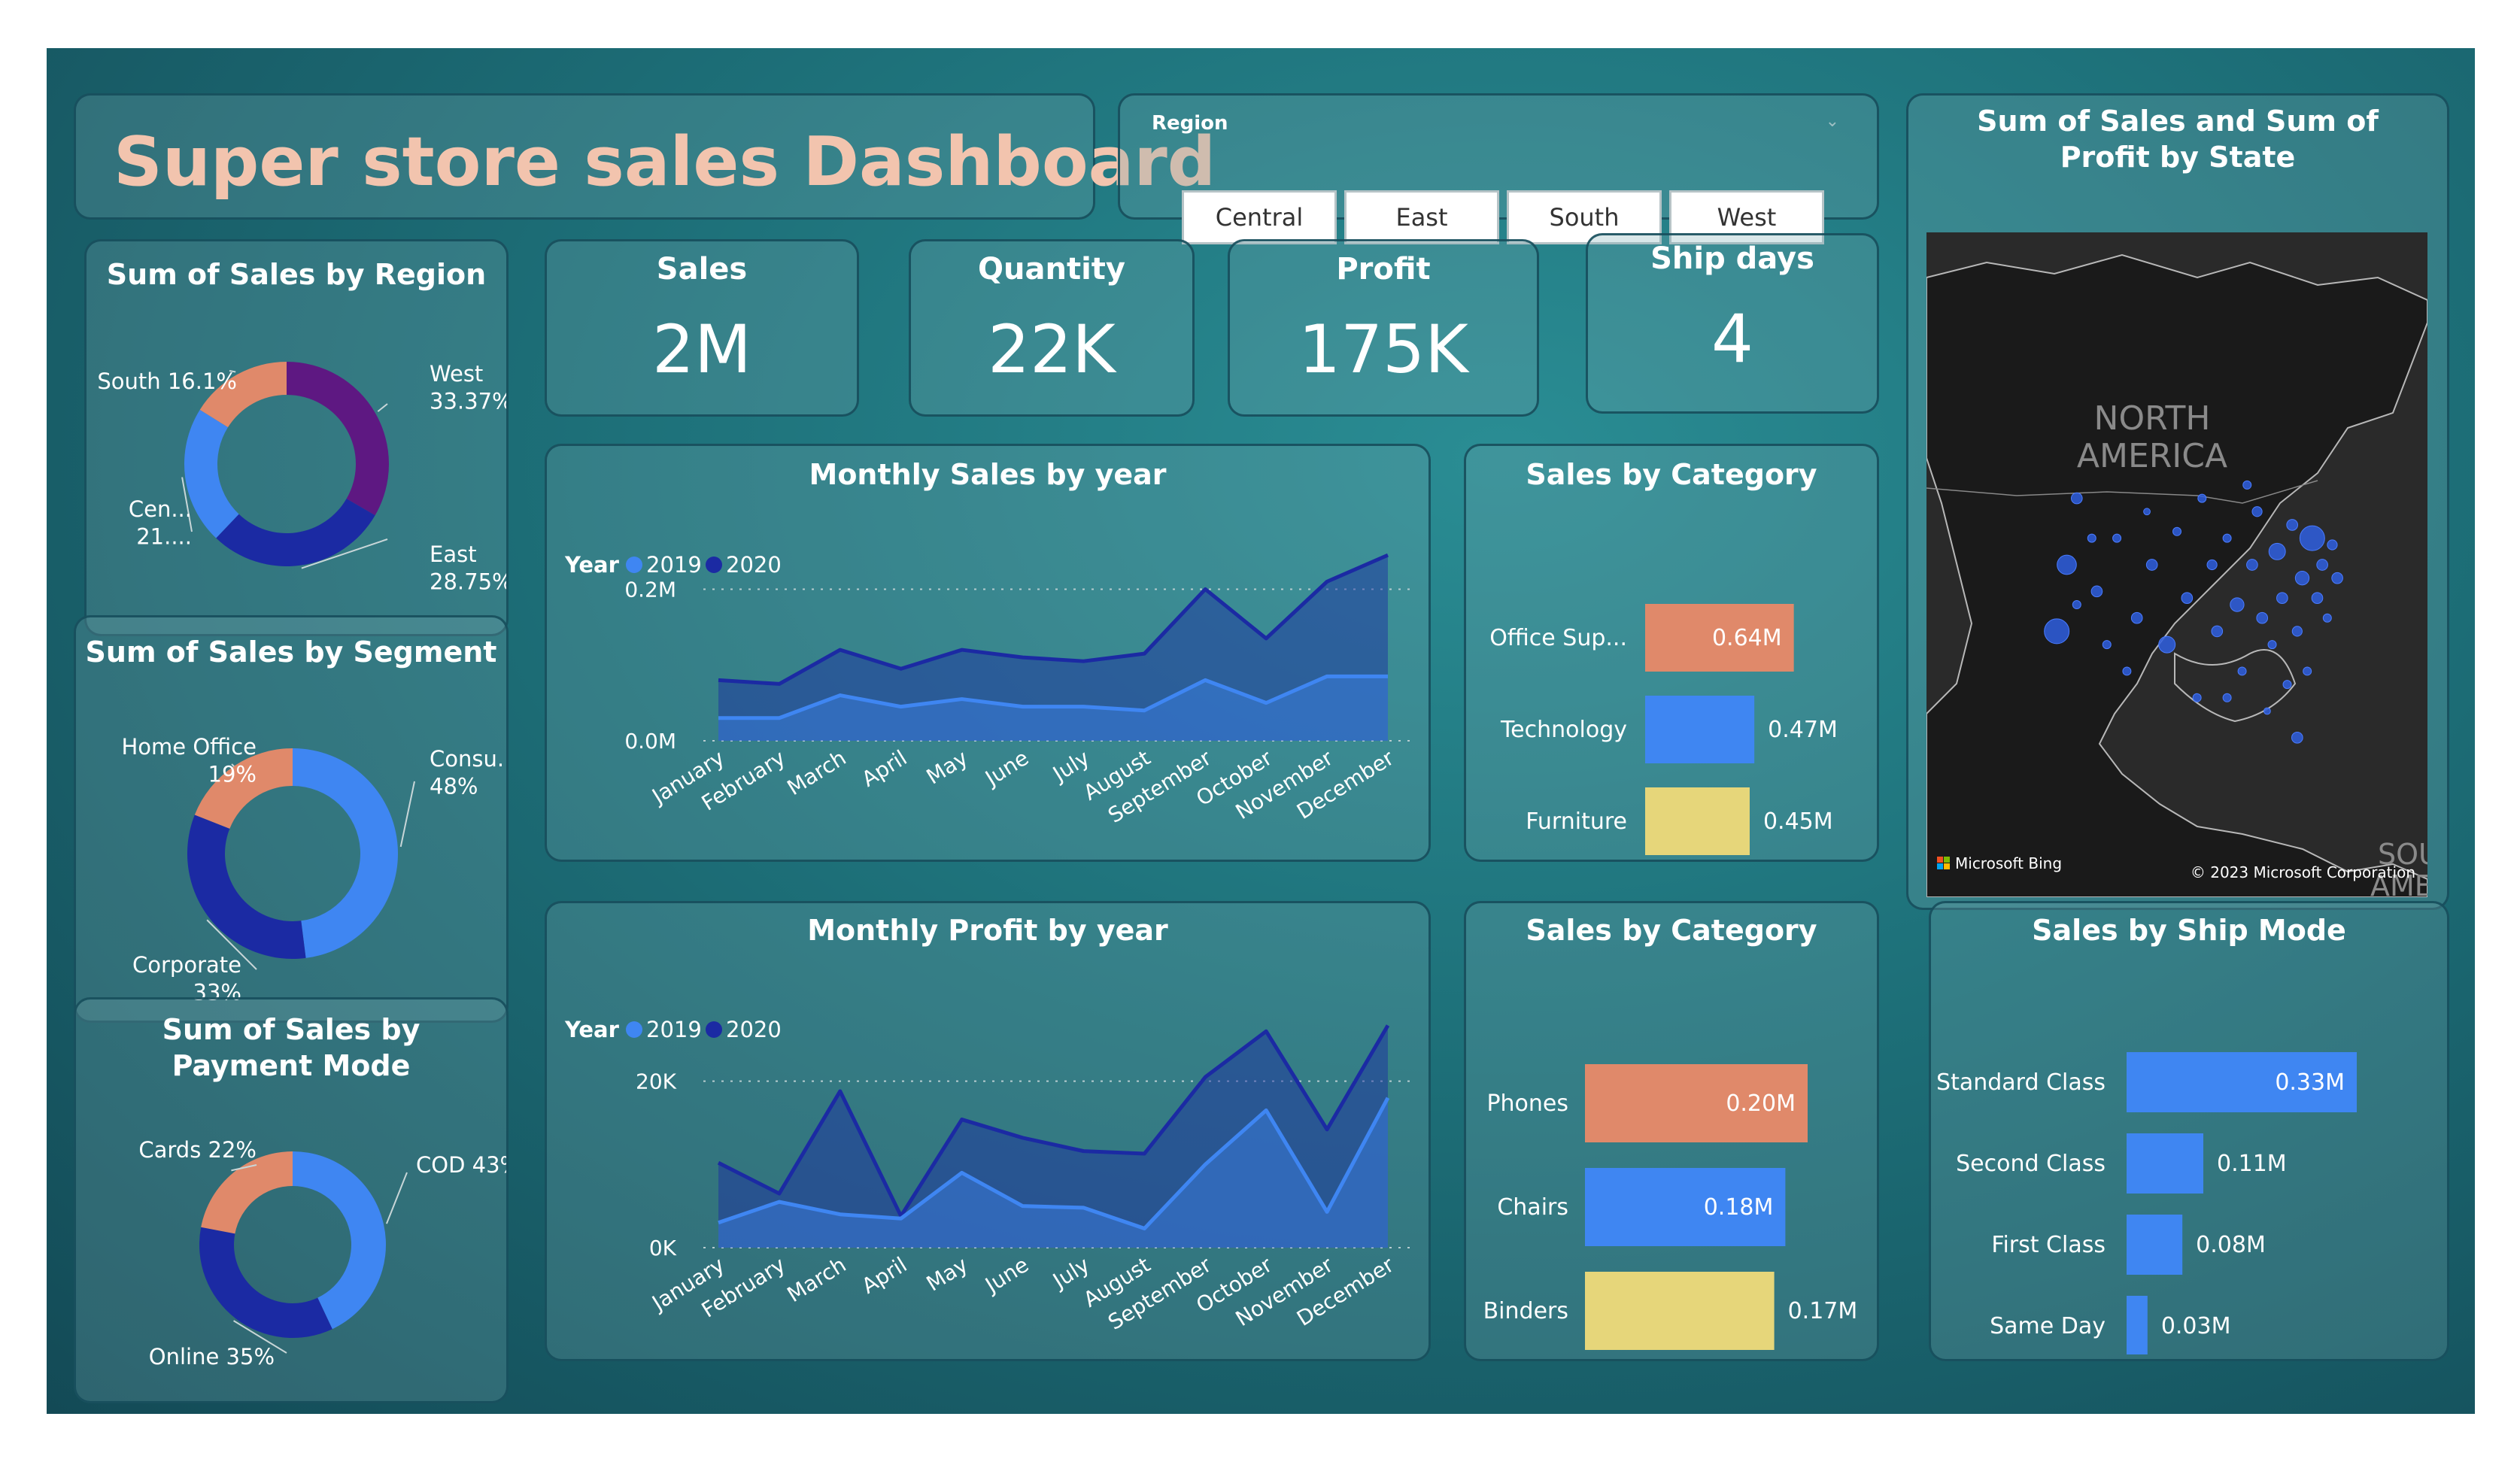 This screenshot has width=2520, height=1462. What do you see at coordinates (2196, 1326) in the screenshot?
I see `bar-value-label: 0.03M` at bounding box center [2196, 1326].